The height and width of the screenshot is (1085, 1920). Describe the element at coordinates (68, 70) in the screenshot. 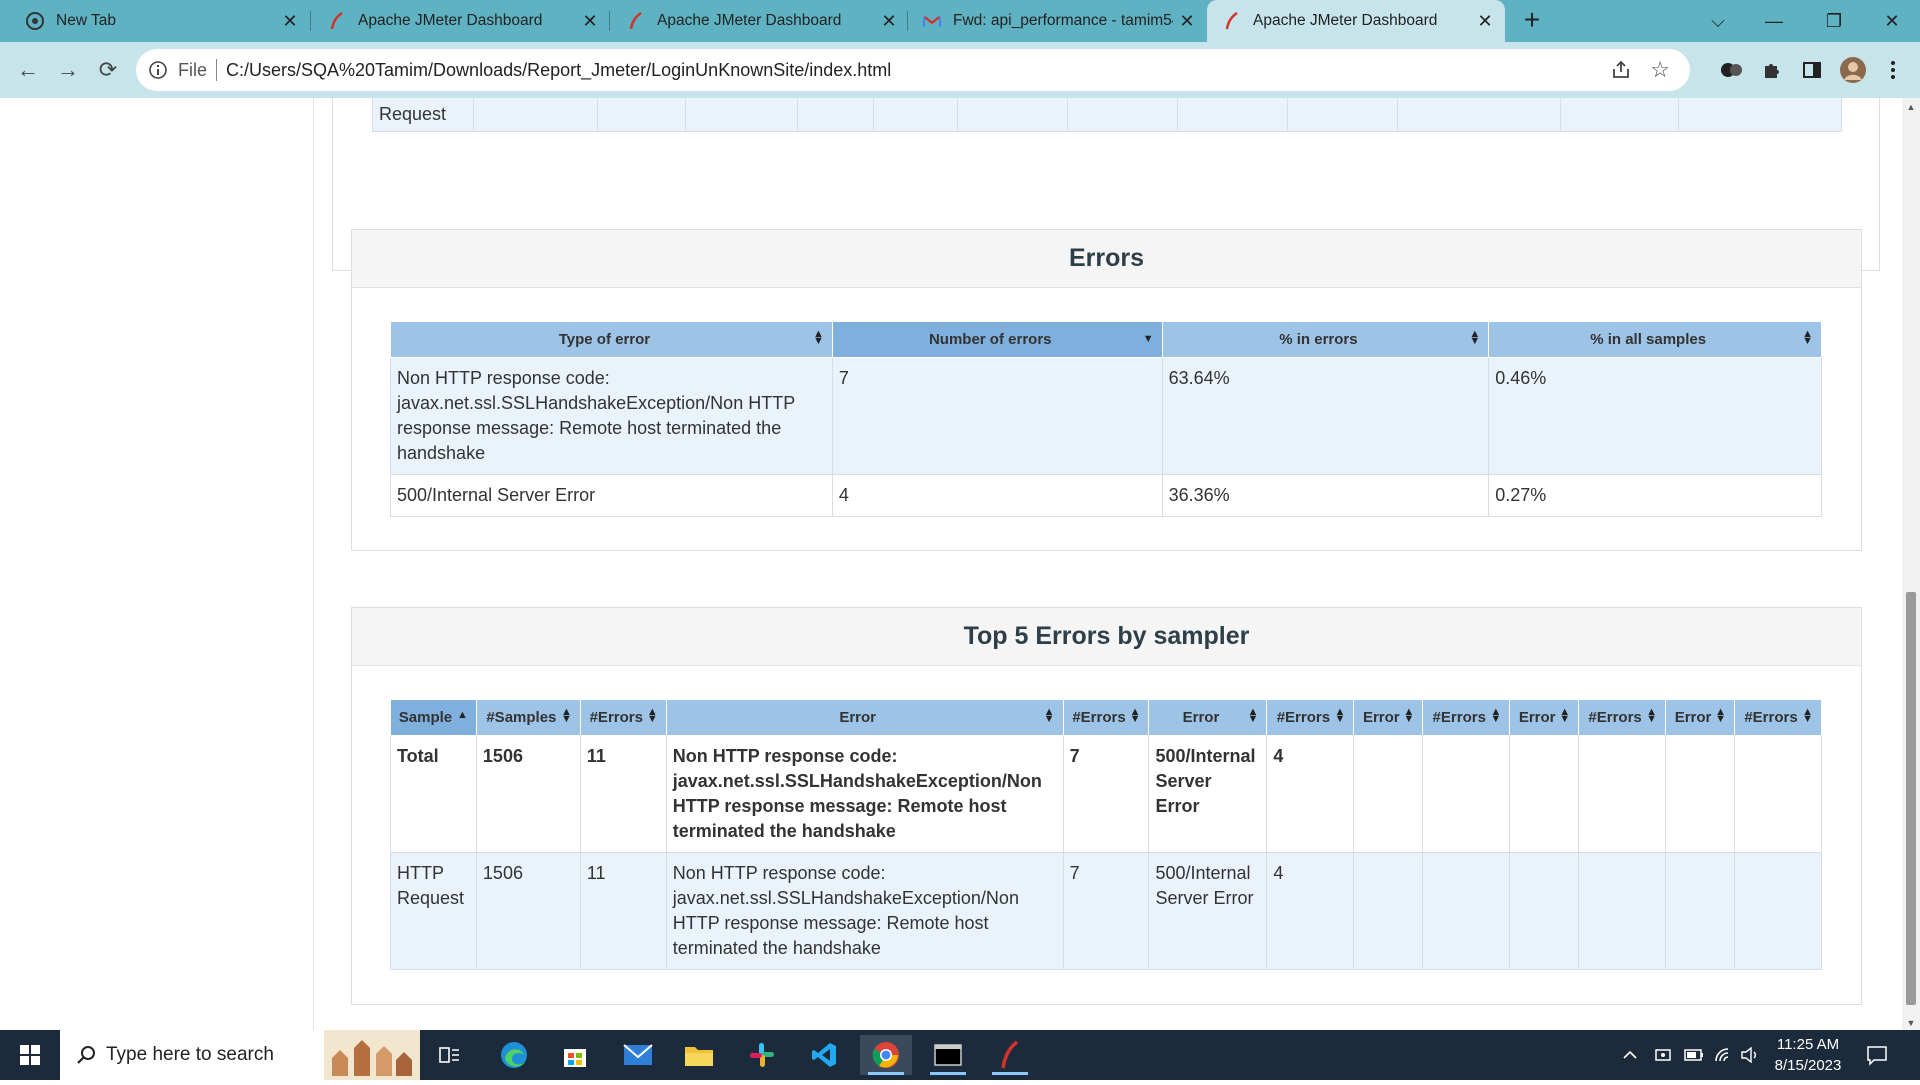

I see `forward-arrow-icon: →` at that location.